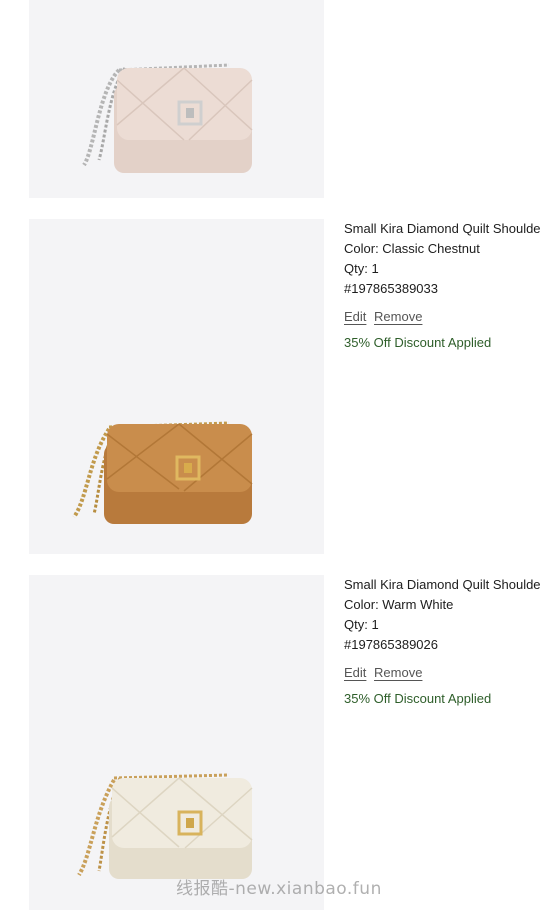 The image size is (540, 923). Describe the element at coordinates (399, 604) in the screenshot. I see `product-color: Color: Warm White` at that location.